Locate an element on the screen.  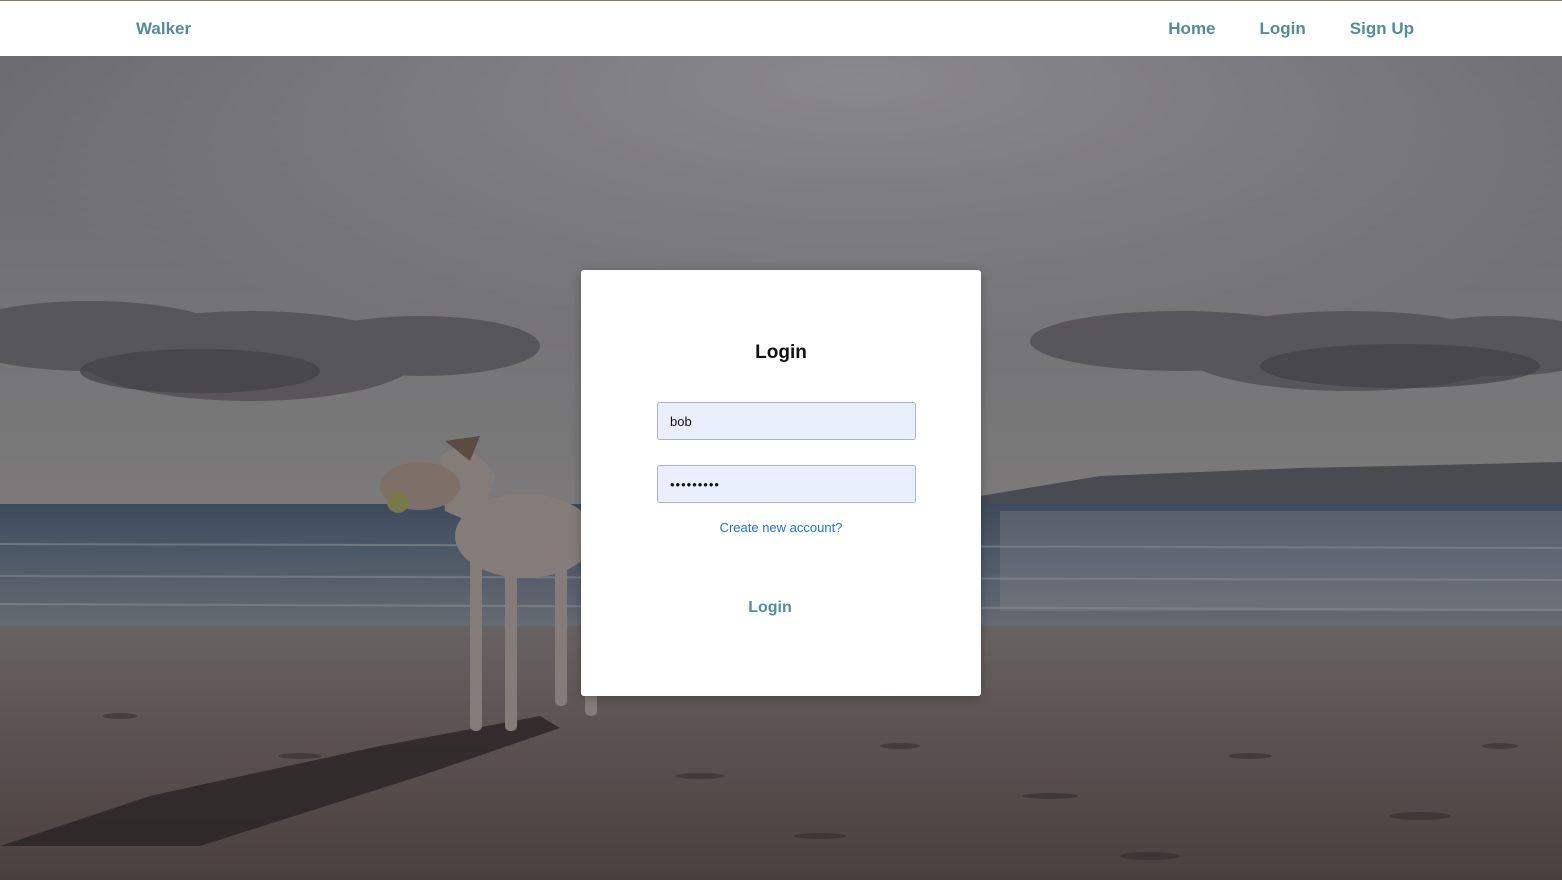
top-navbar: Walker Home Login Sign Up is located at coordinates (781, 28).